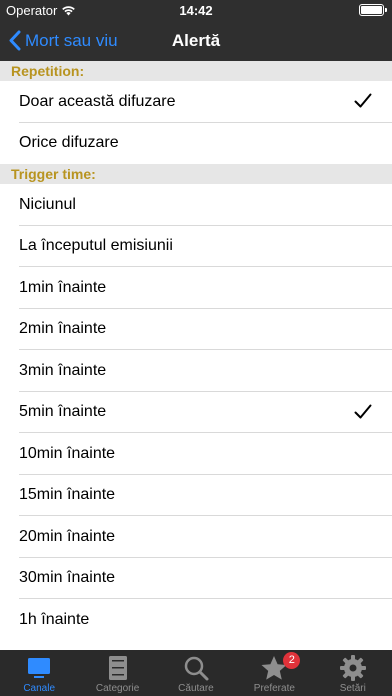 The width and height of the screenshot is (392, 696). What do you see at coordinates (196, 668) in the screenshot?
I see `search-icon` at bounding box center [196, 668].